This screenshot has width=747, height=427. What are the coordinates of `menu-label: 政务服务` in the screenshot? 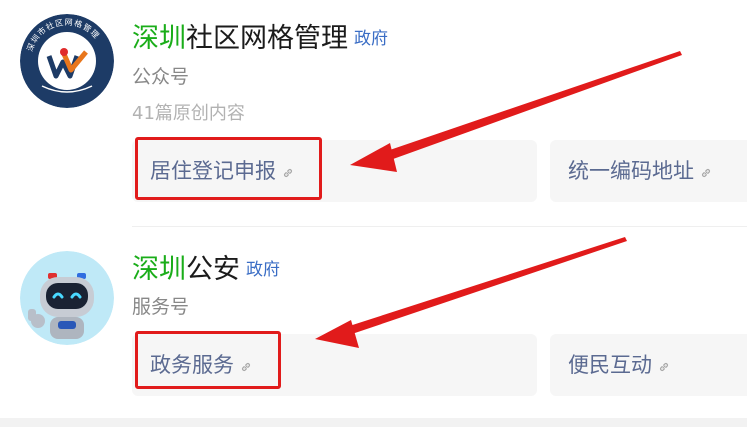 It's located at (192, 365).